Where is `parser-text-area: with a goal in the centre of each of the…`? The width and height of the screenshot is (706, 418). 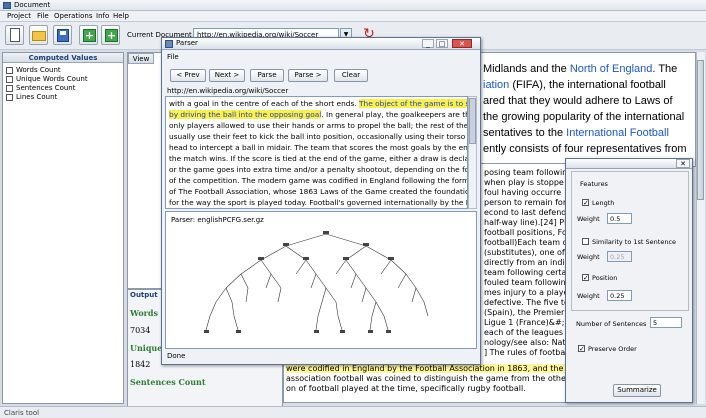
parser-text-area: with a goal in the centre of each of the… is located at coordinates (316, 152).